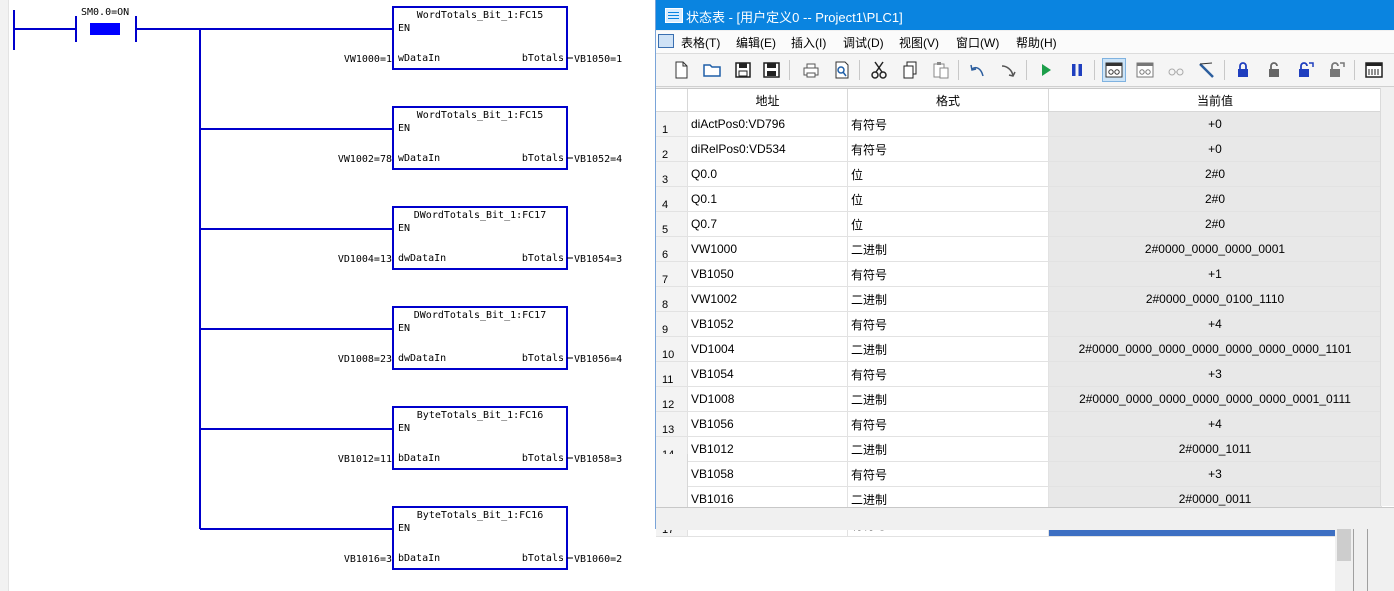 This screenshot has height=591, width=1394. Describe the element at coordinates (811, 70) in the screenshot. I see `print-icon` at that location.